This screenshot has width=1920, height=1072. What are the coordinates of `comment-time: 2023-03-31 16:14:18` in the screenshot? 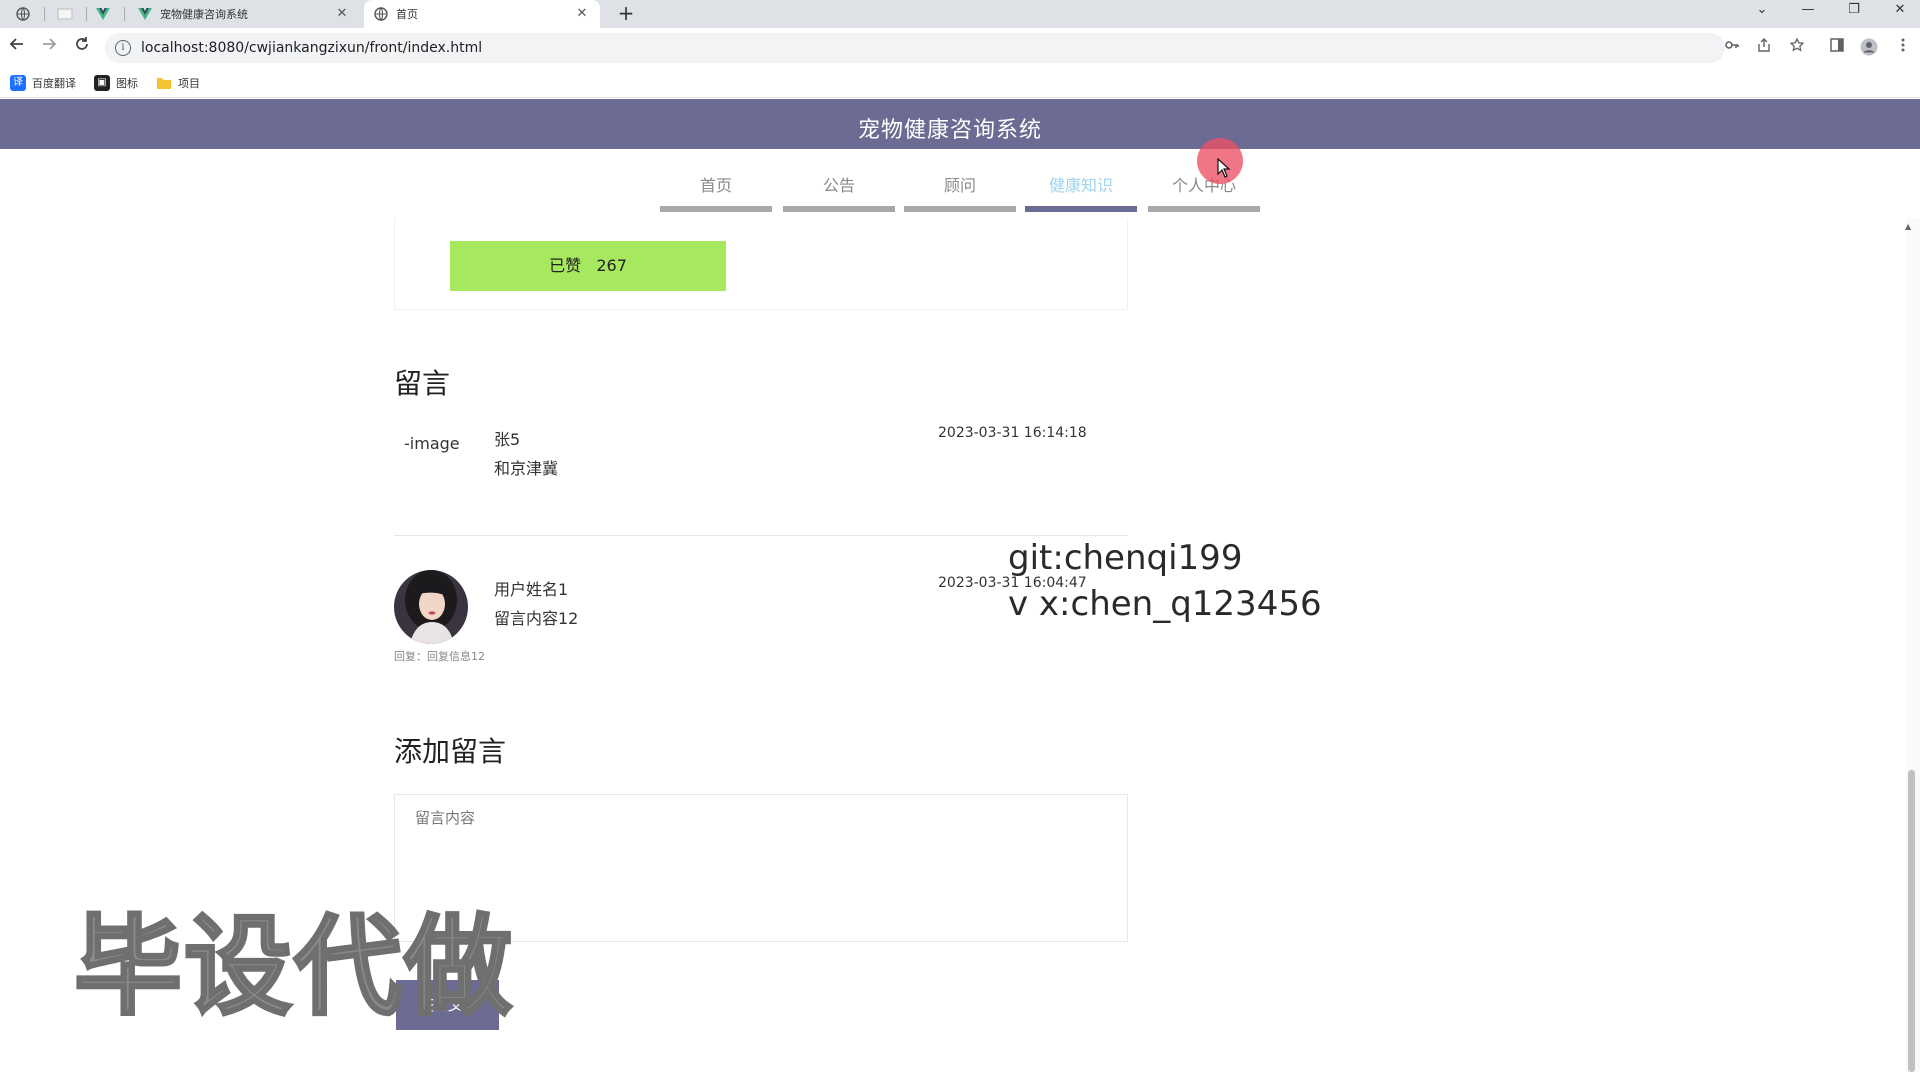 It's located at (1012, 433).